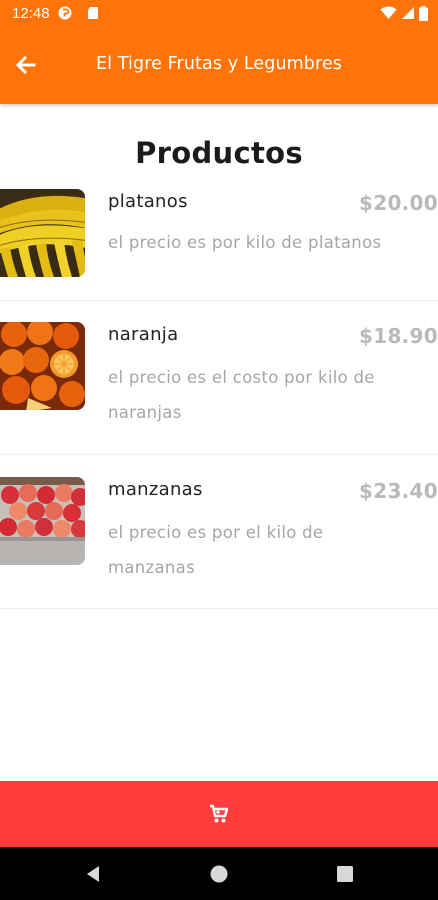  Describe the element at coordinates (216, 550) in the screenshot. I see `product-description: el precio es por el kilo de manzanas` at that location.